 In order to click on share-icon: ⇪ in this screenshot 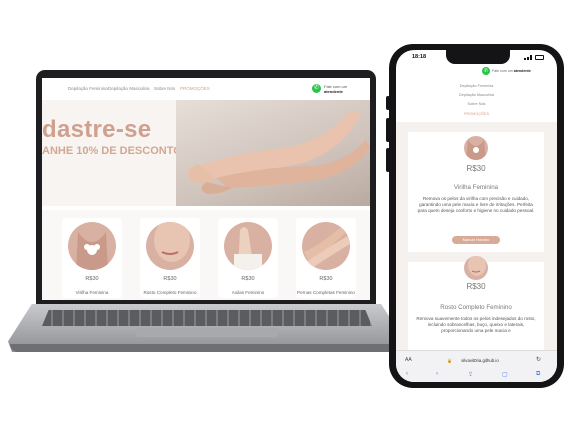, I will do `click(470, 374)`.